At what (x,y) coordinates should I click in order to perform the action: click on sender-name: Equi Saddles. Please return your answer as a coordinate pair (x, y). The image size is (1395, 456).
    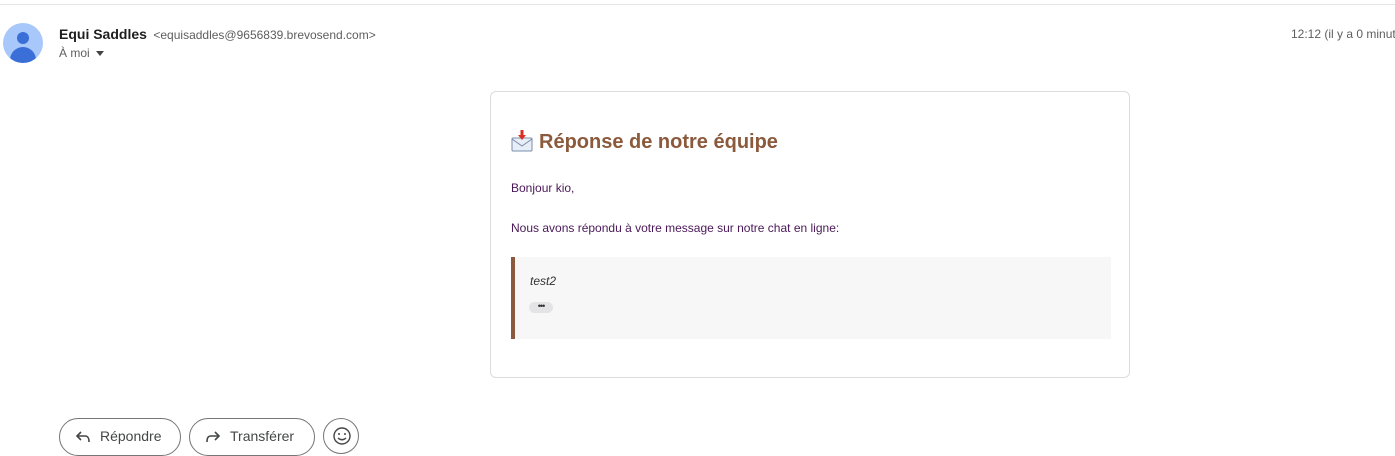
    Looking at the image, I should click on (103, 34).